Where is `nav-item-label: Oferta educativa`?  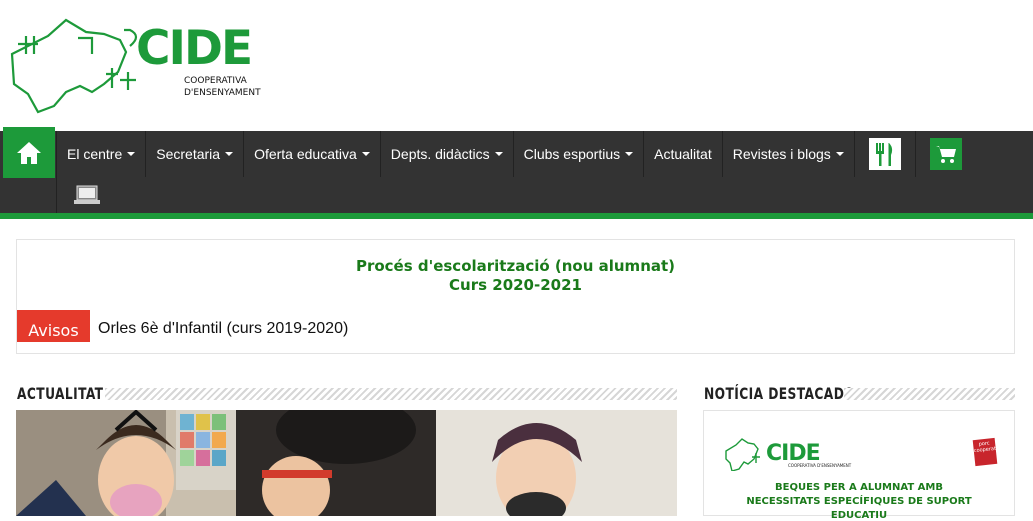
nav-item-label: Oferta educativa is located at coordinates (305, 154).